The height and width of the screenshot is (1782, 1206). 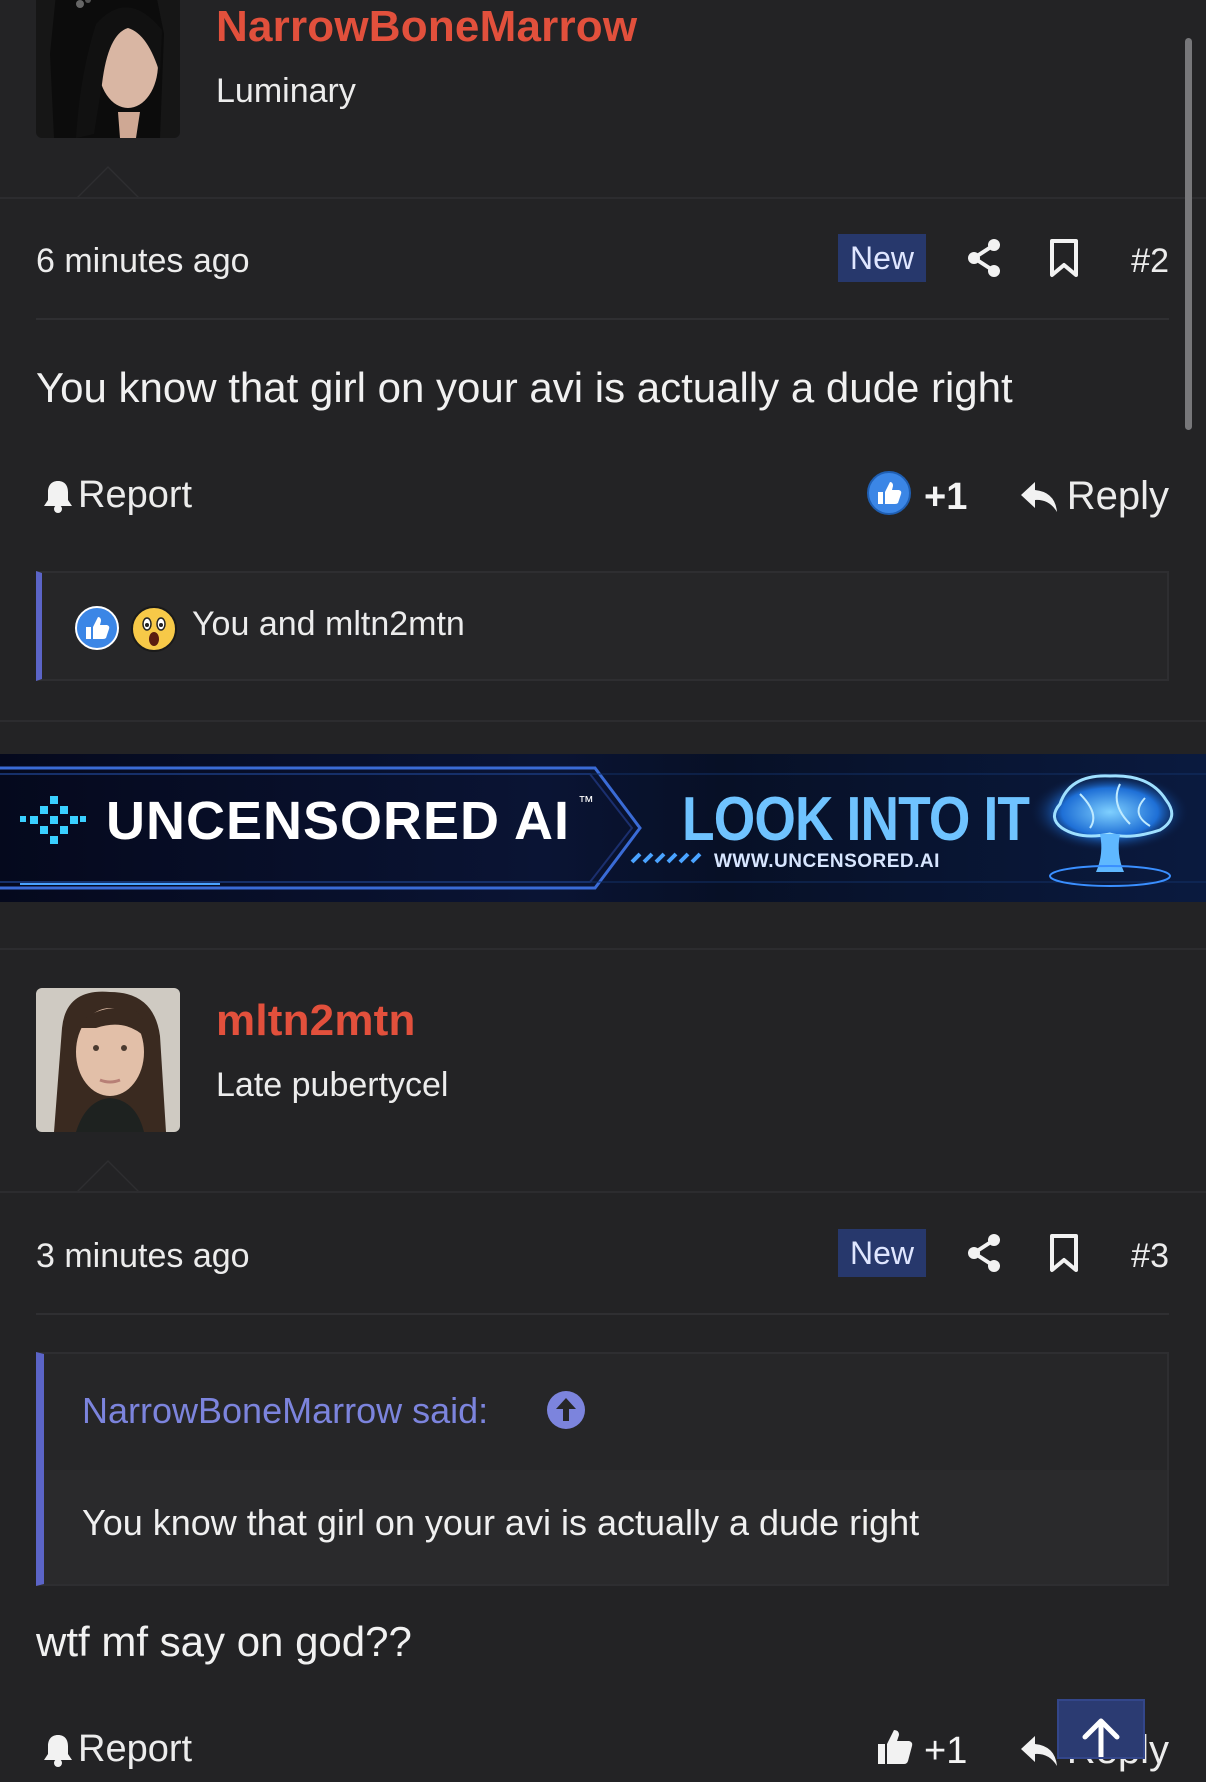 I want to click on banner-brand: UNCENSORED AI, so click(x=338, y=821).